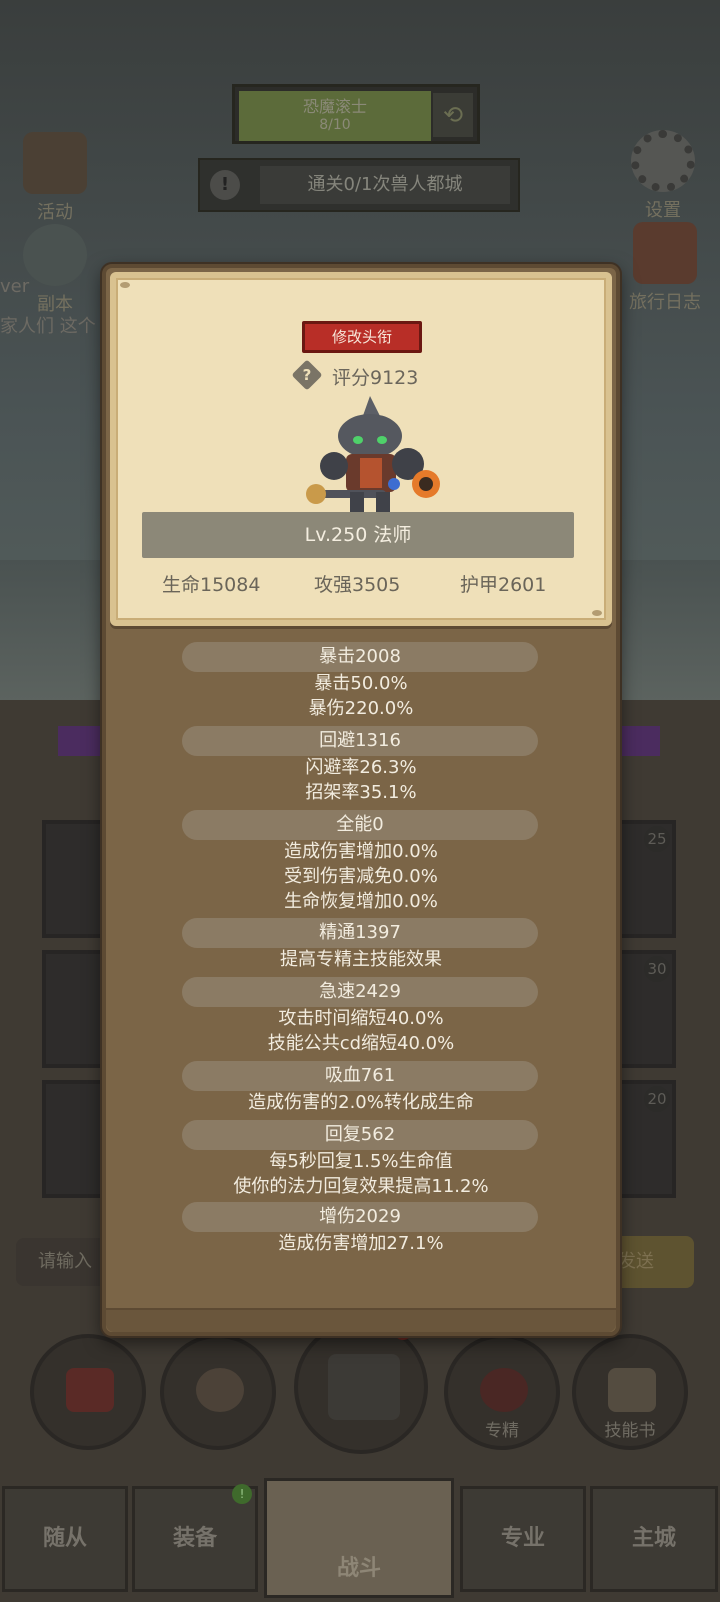  What do you see at coordinates (657, 839) in the screenshot?
I see `card-level-badge: 25` at bounding box center [657, 839].